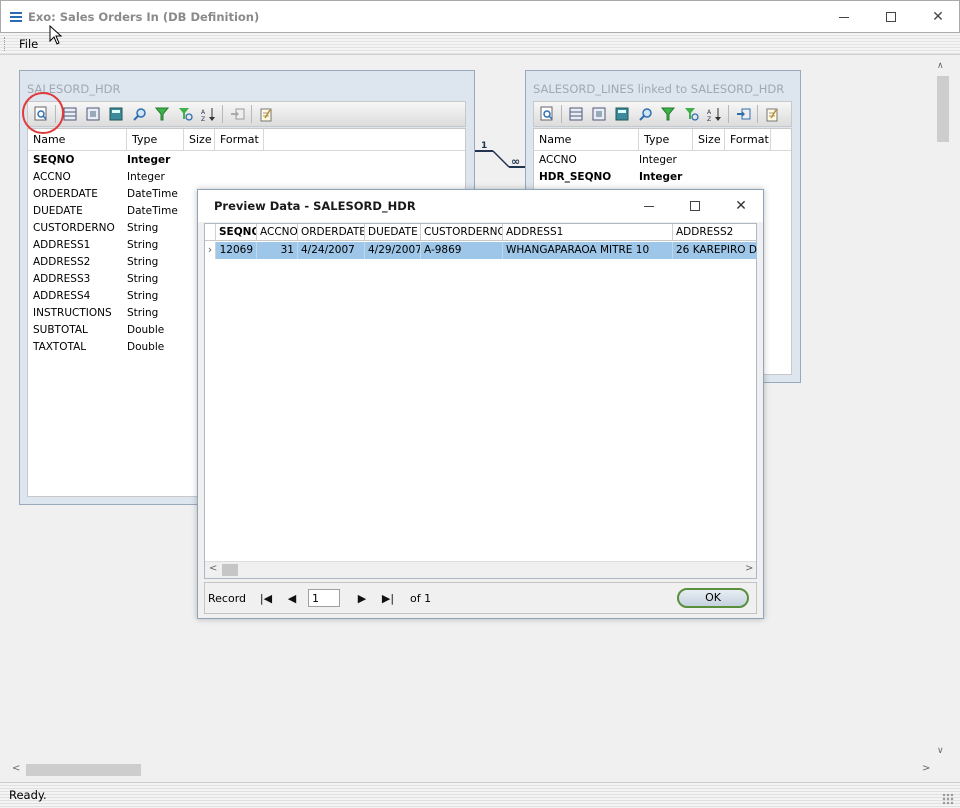  What do you see at coordinates (715, 232) in the screenshot?
I see `column-header-address2: ADDRESS2` at bounding box center [715, 232].